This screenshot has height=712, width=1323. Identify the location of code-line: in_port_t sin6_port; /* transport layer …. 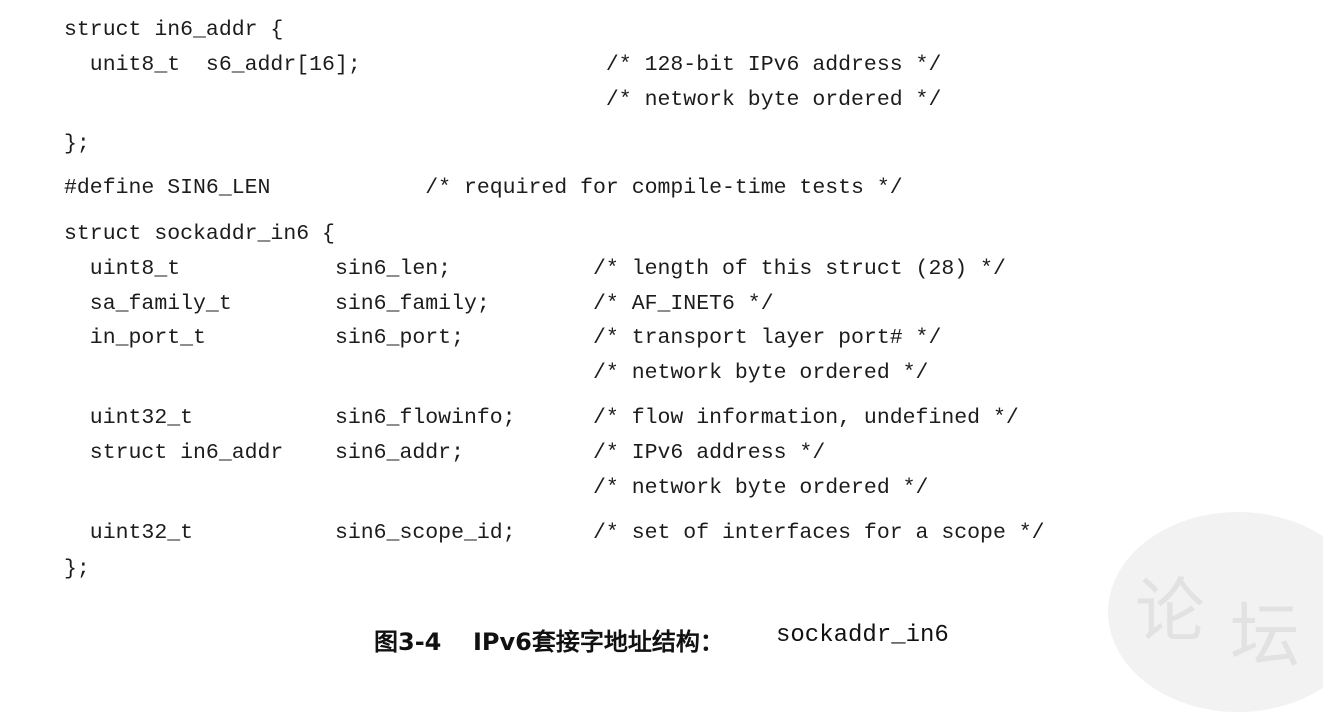
(503, 338).